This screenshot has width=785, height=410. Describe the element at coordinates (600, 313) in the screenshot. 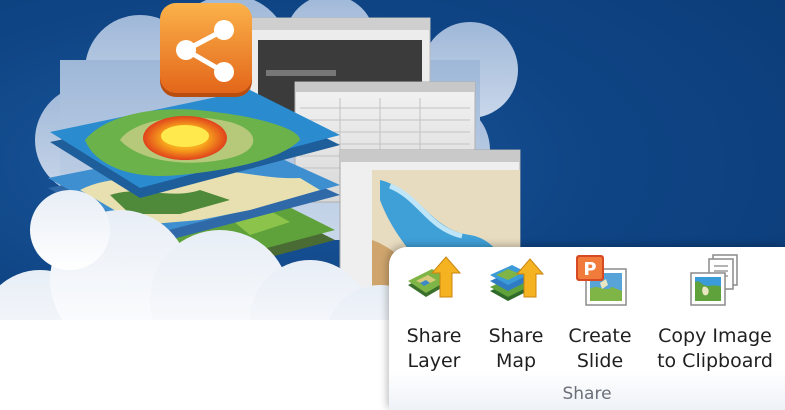

I see `create-slide-button: P Create Slide` at that location.